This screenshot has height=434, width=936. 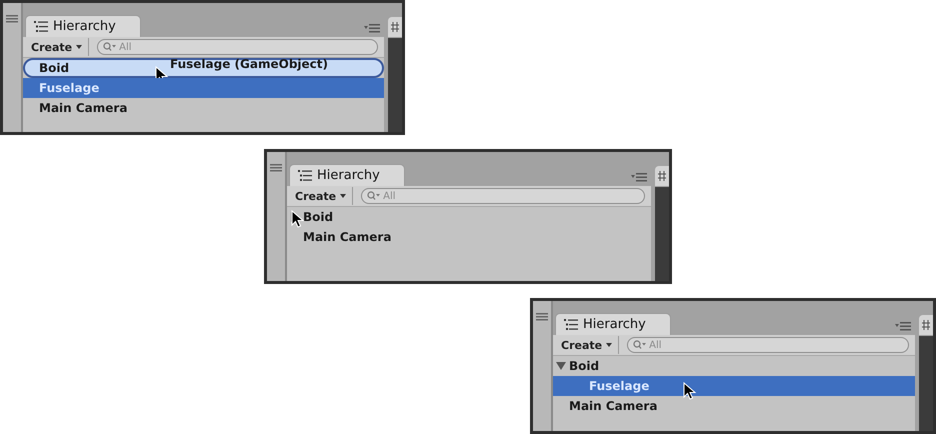 What do you see at coordinates (249, 64) in the screenshot?
I see `drag-label: Fuselage (GameObject)` at bounding box center [249, 64].